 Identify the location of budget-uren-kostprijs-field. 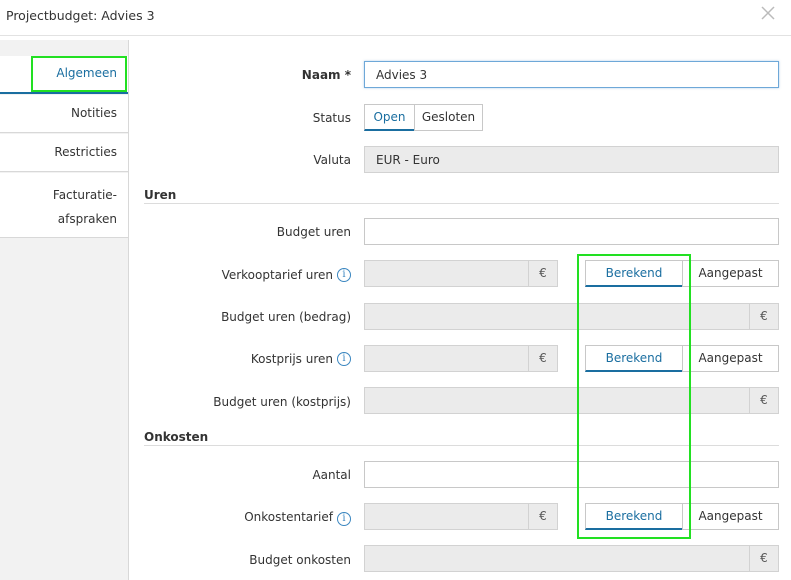
(557, 400).